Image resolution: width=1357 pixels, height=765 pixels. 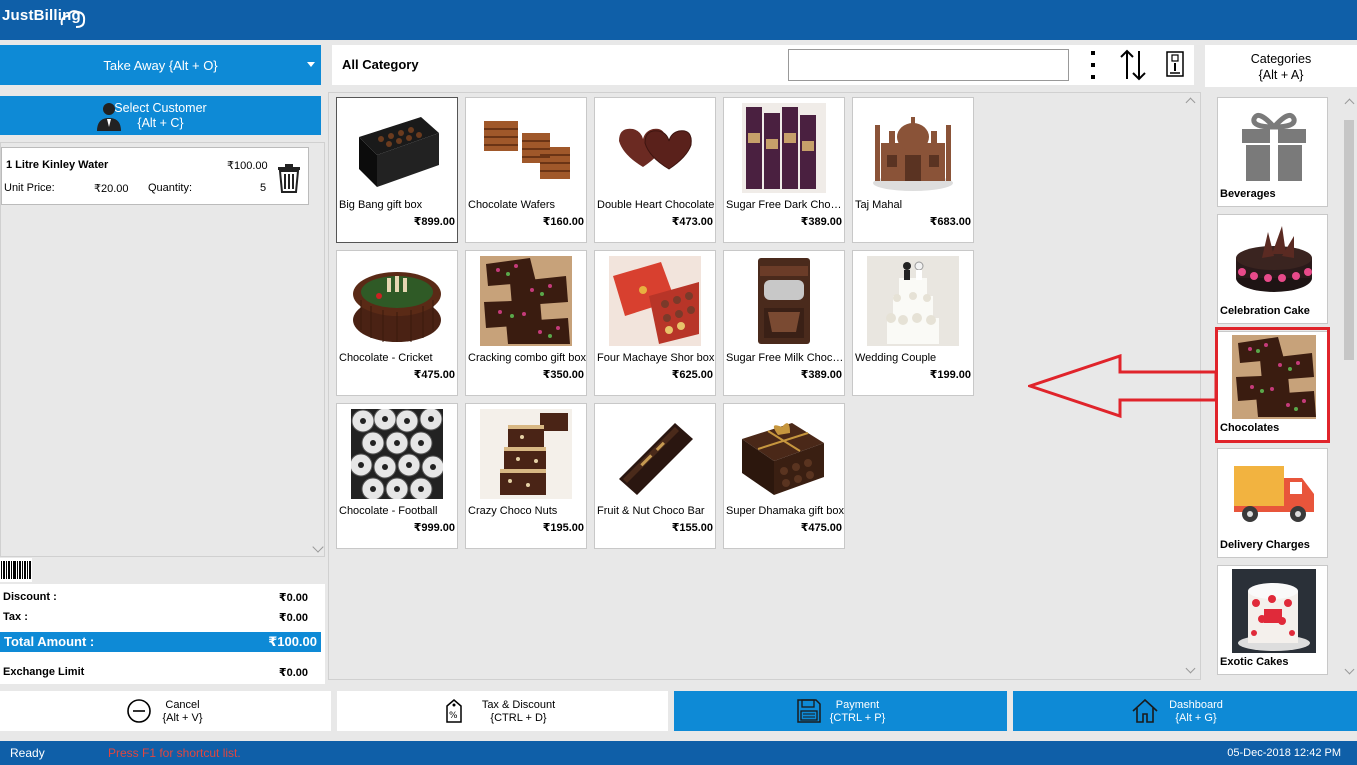 I want to click on sugar-free-milk-chocolate-image, so click(x=784, y=301).